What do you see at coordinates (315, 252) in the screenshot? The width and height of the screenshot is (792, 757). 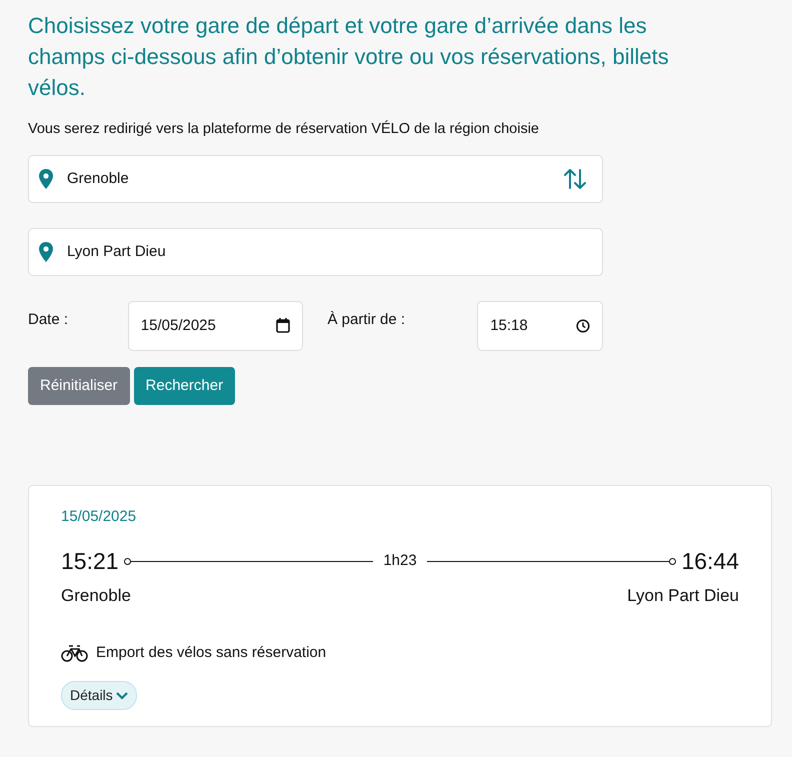 I see `station-field: Lyon Part Dieu` at bounding box center [315, 252].